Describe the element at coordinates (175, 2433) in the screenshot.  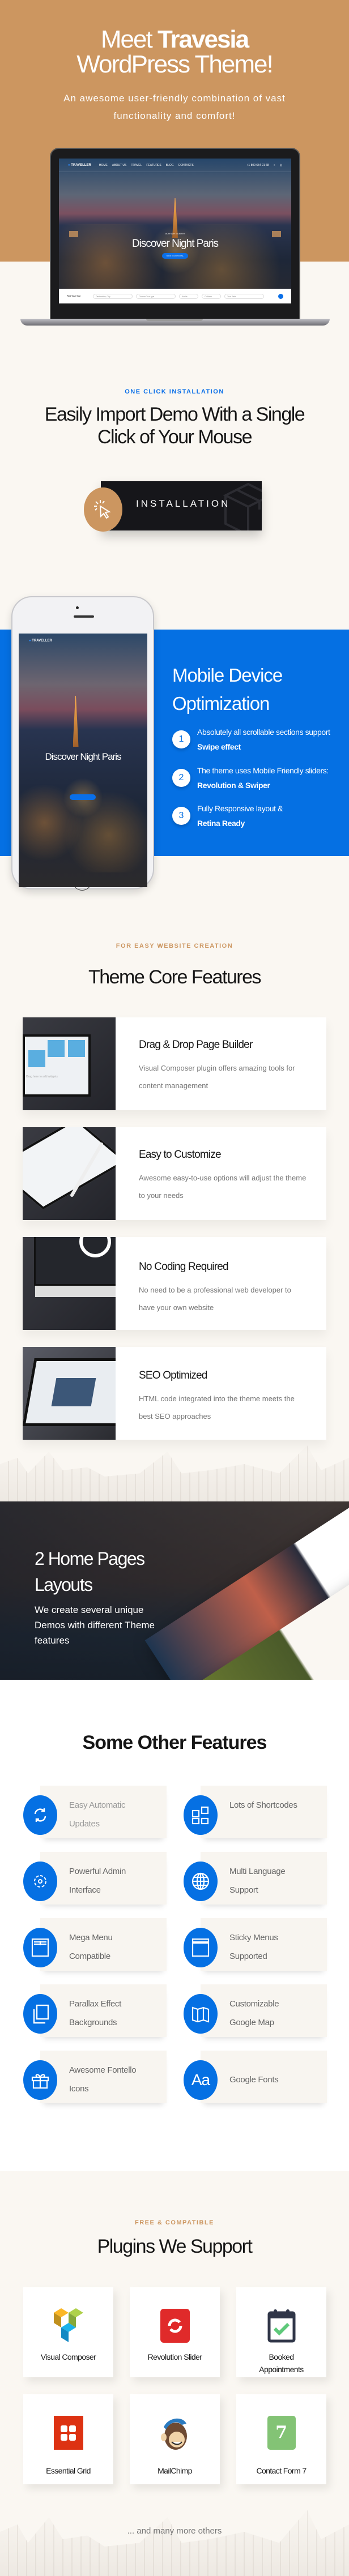
I see `mailchimp-logo` at that location.